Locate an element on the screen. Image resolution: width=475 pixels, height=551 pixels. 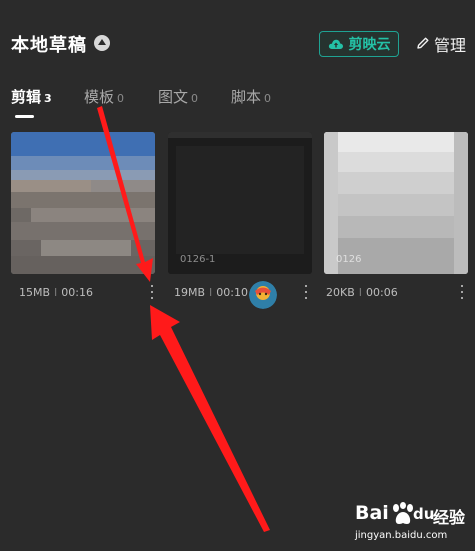
arrow-up-icon is located at coordinates (210, 418).